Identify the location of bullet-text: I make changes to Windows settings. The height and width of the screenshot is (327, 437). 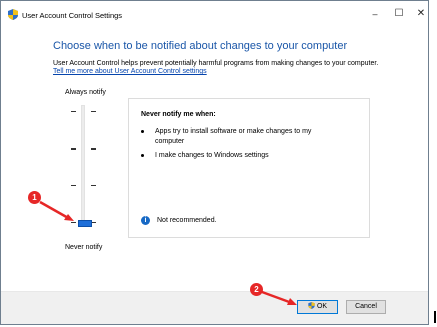
(212, 155).